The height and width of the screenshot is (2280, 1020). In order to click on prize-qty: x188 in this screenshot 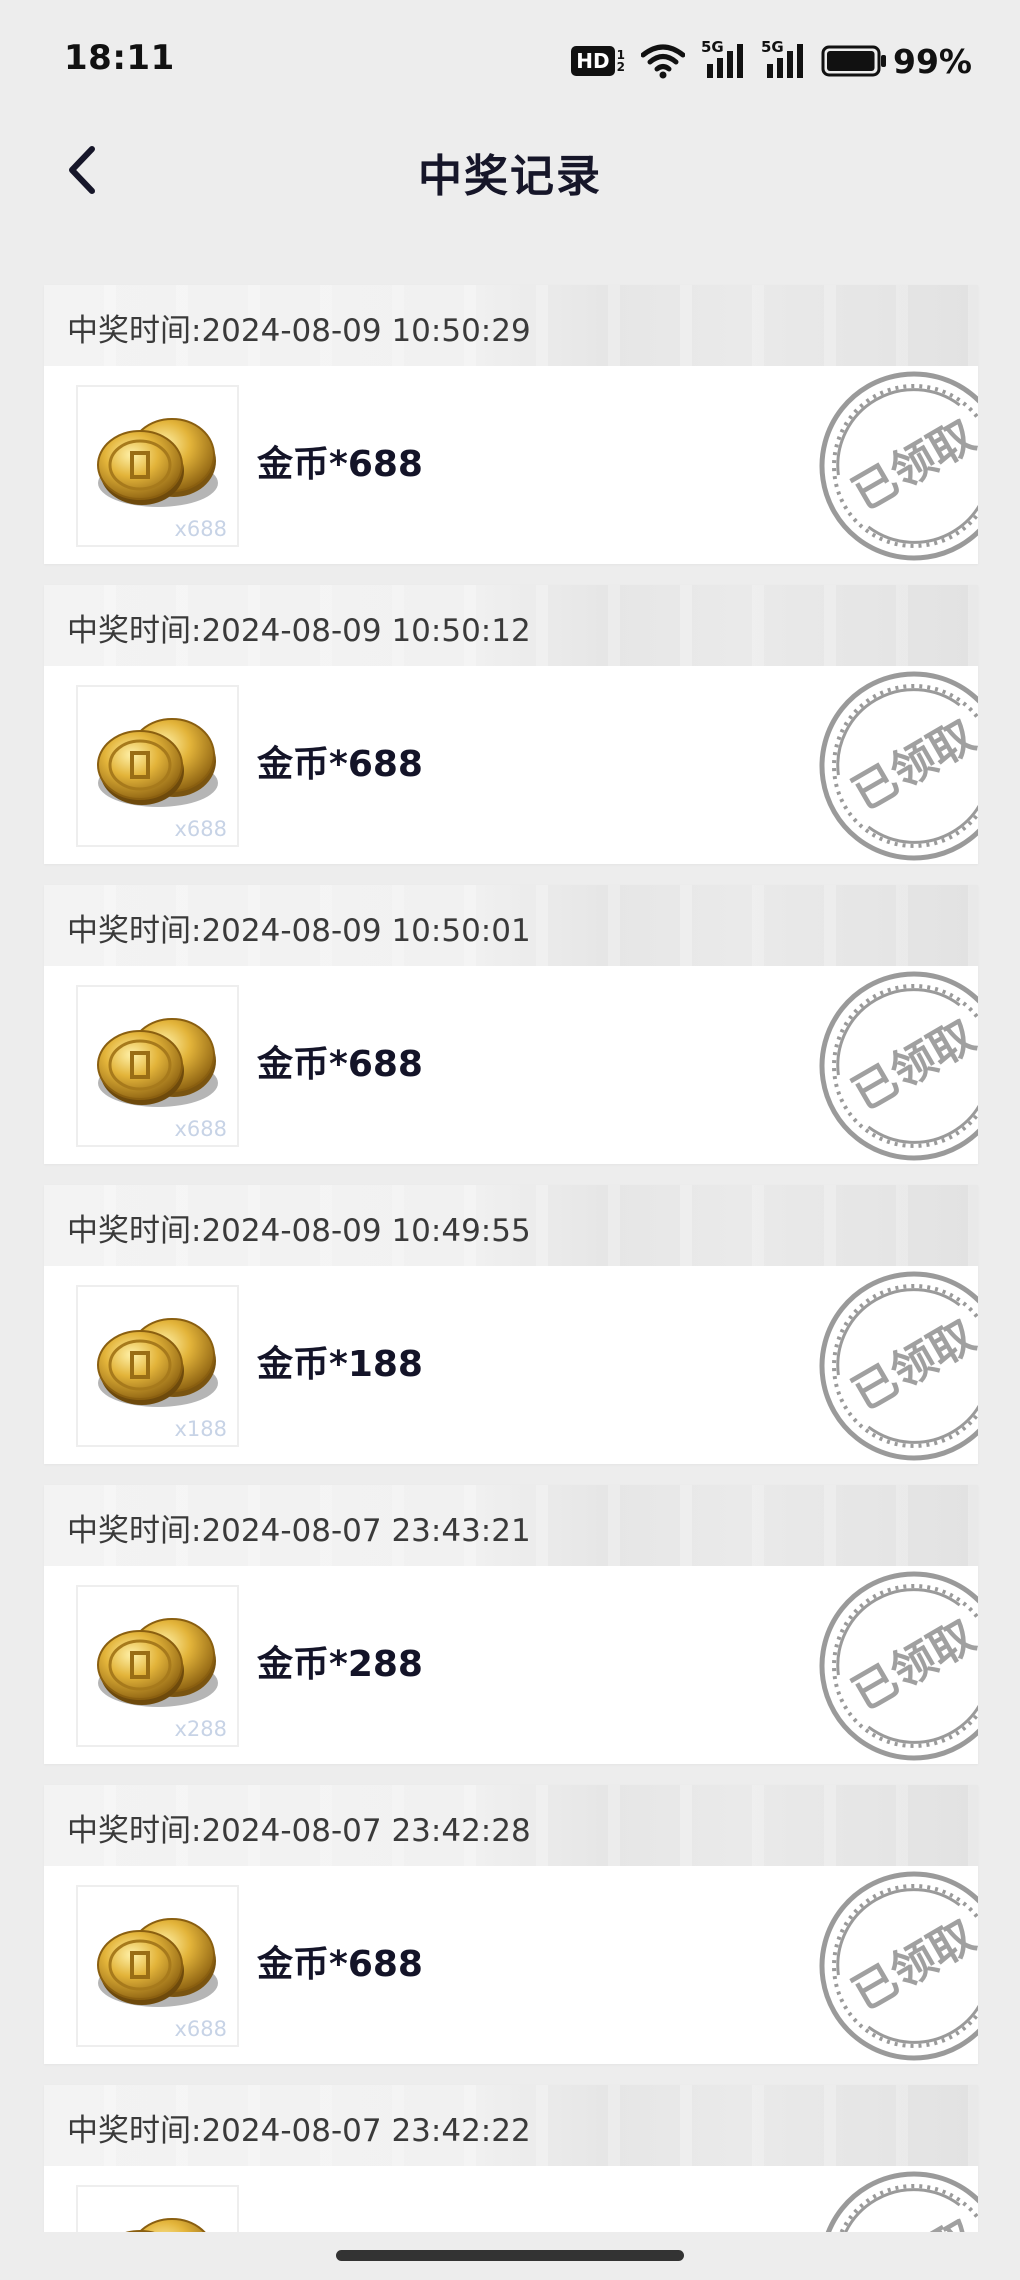, I will do `click(200, 1429)`.